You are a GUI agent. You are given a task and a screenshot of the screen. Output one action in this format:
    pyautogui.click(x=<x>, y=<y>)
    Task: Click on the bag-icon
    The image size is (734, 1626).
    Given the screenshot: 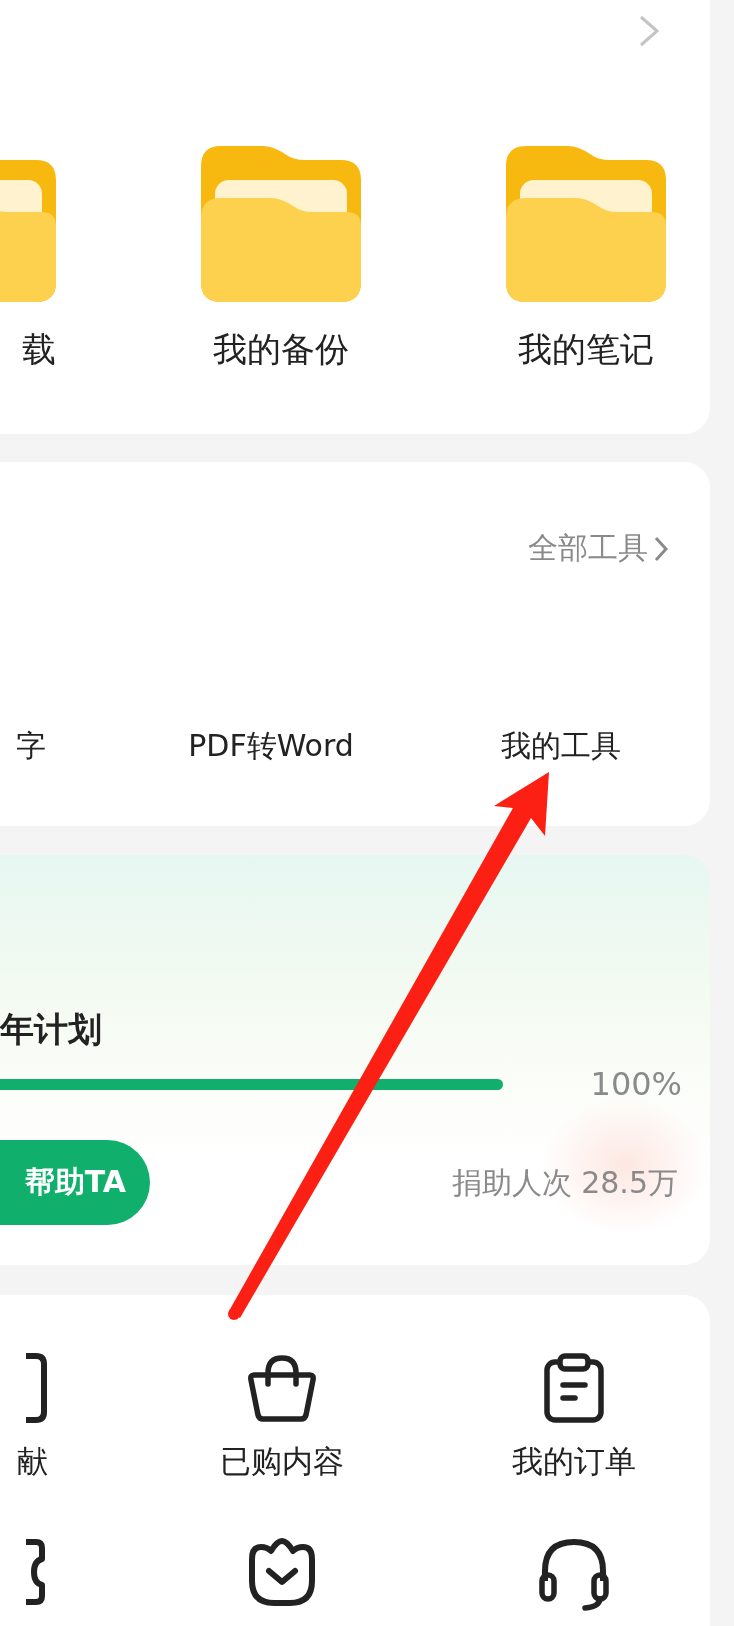 What is the action you would take?
    pyautogui.click(x=282, y=1388)
    